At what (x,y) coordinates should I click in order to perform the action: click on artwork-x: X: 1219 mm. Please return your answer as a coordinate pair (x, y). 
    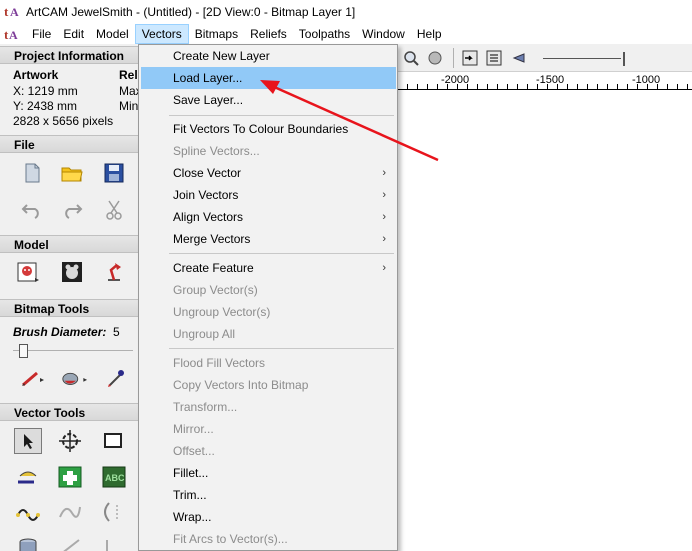
    Looking at the image, I should click on (45, 91).